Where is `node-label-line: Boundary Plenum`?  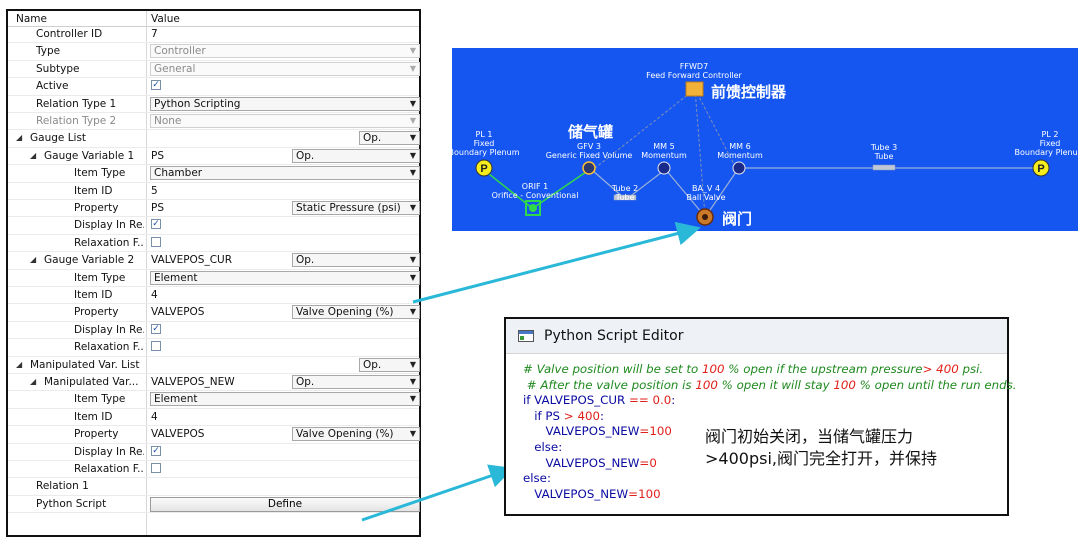
node-label-line: Boundary Plenum is located at coordinates (484, 152).